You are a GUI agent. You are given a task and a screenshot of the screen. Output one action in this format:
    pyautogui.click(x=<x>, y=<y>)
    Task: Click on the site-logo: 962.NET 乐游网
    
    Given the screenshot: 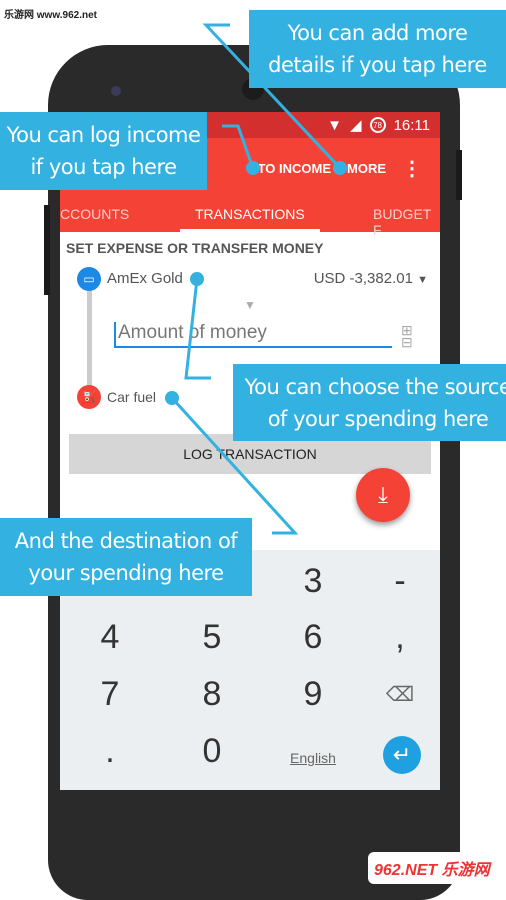 What is the action you would take?
    pyautogui.click(x=432, y=868)
    